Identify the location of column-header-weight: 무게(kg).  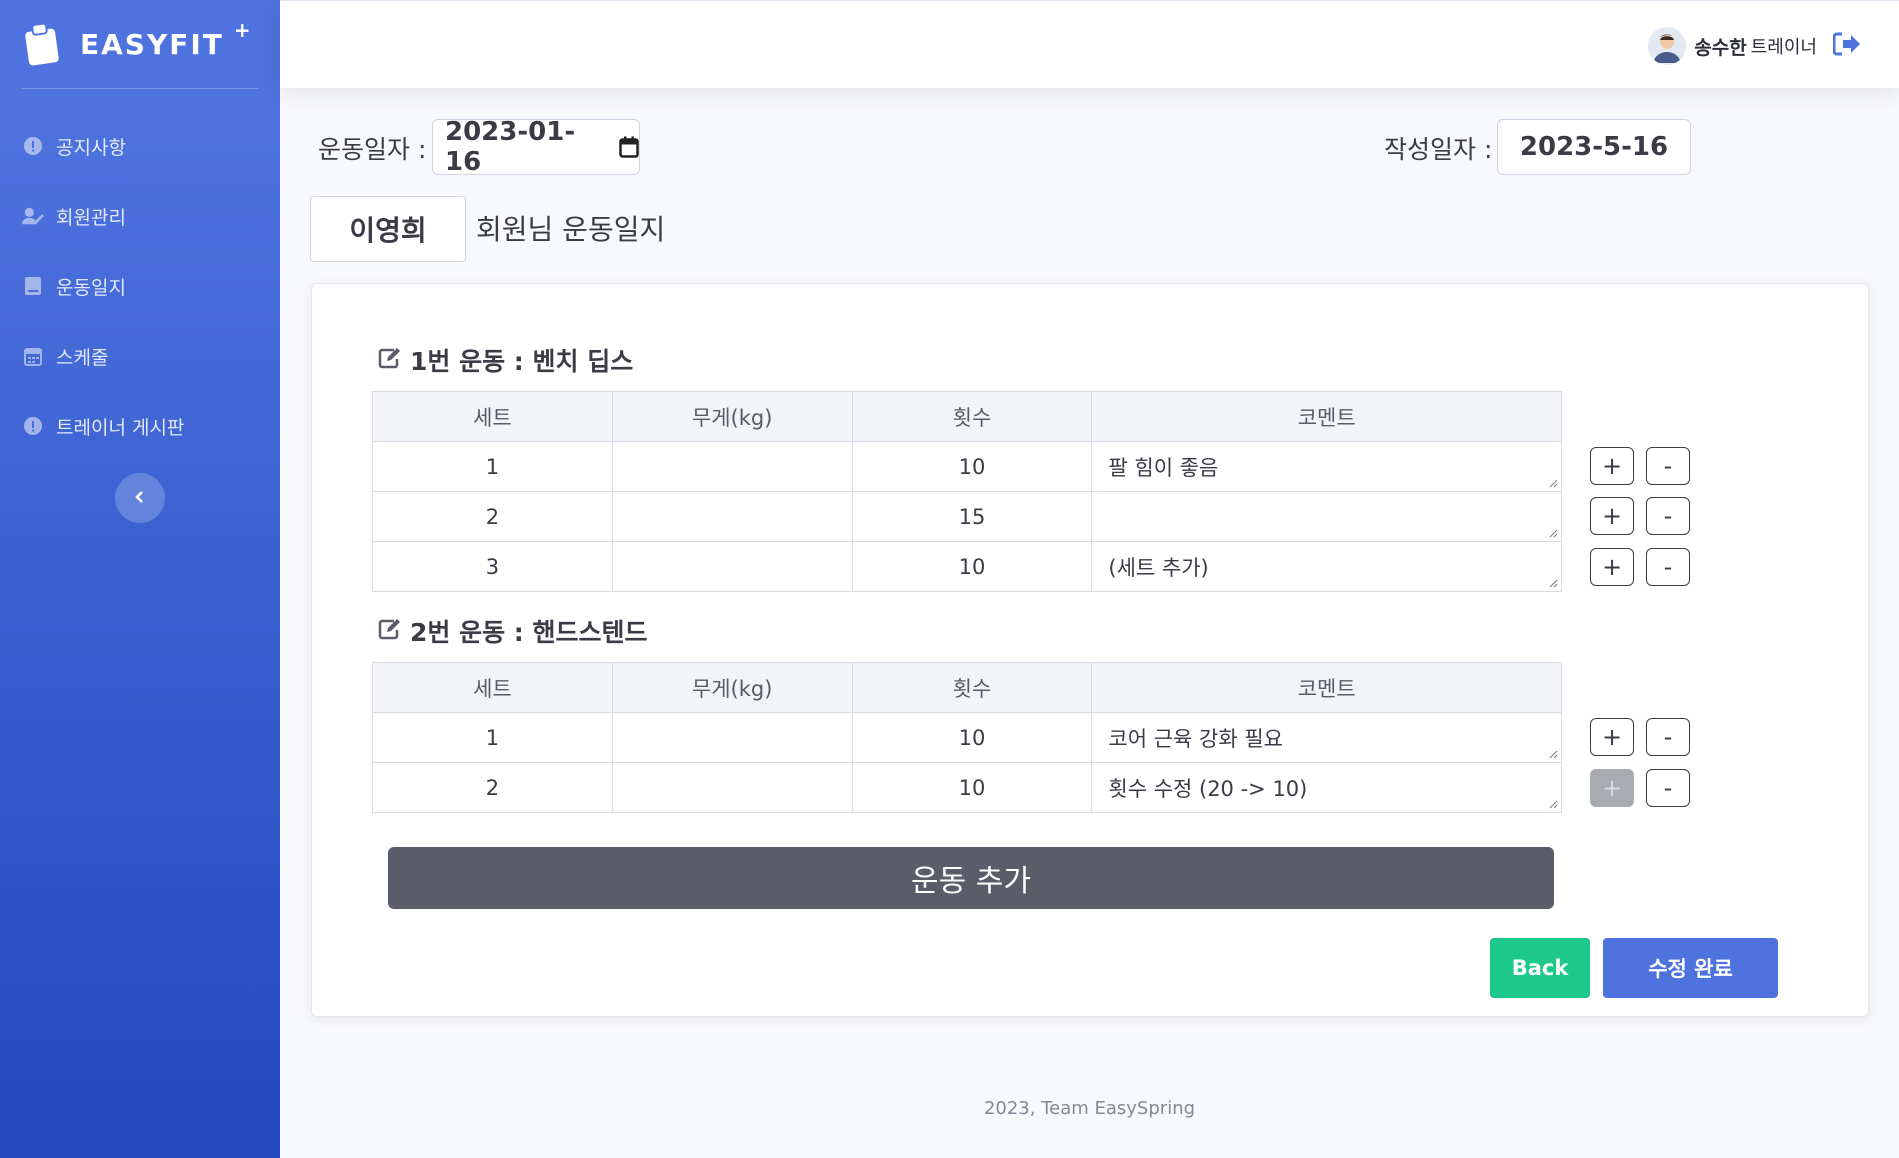
(732, 687).